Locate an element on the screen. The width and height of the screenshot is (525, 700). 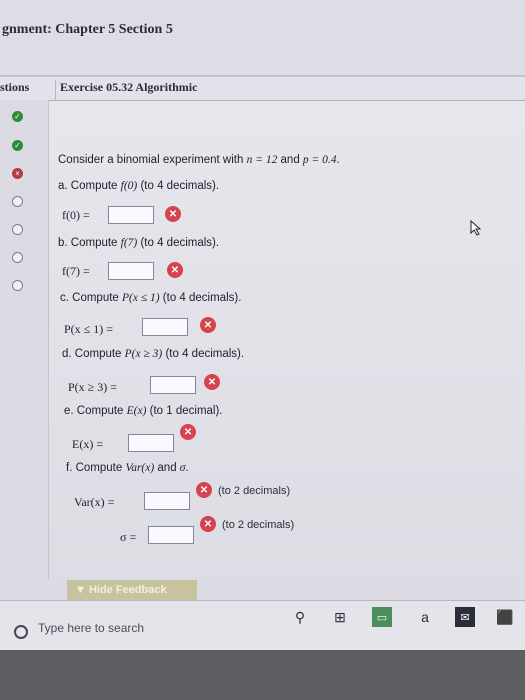
var-input is located at coordinates (167, 501).